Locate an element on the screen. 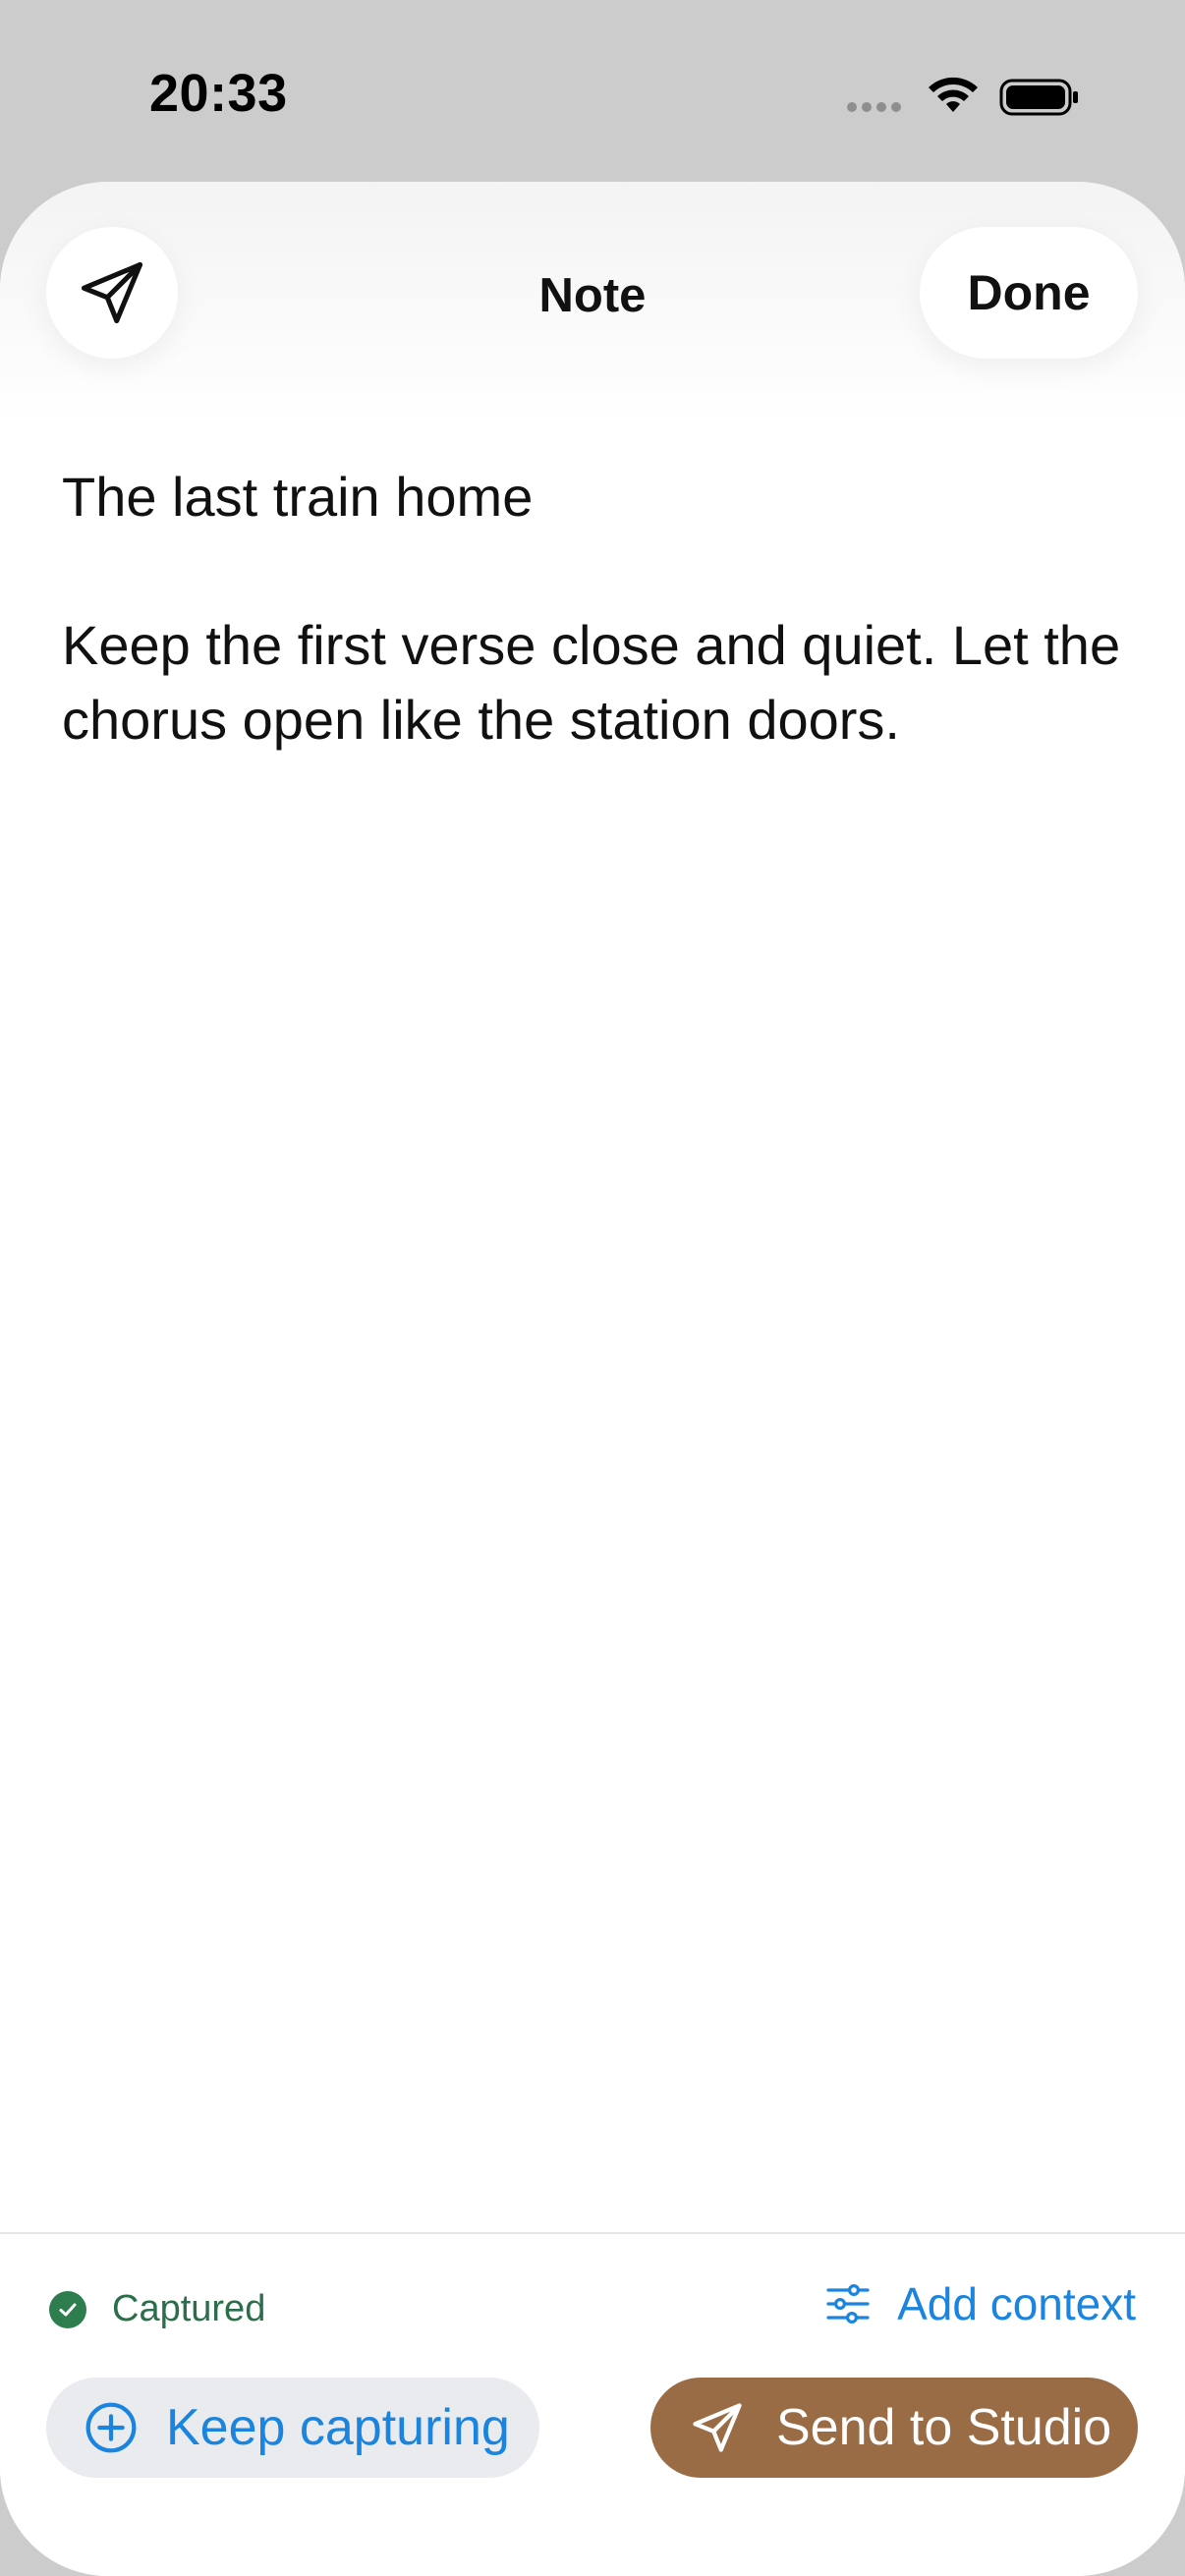 The image size is (1185, 2576). note-title: The last train home is located at coordinates (298, 497).